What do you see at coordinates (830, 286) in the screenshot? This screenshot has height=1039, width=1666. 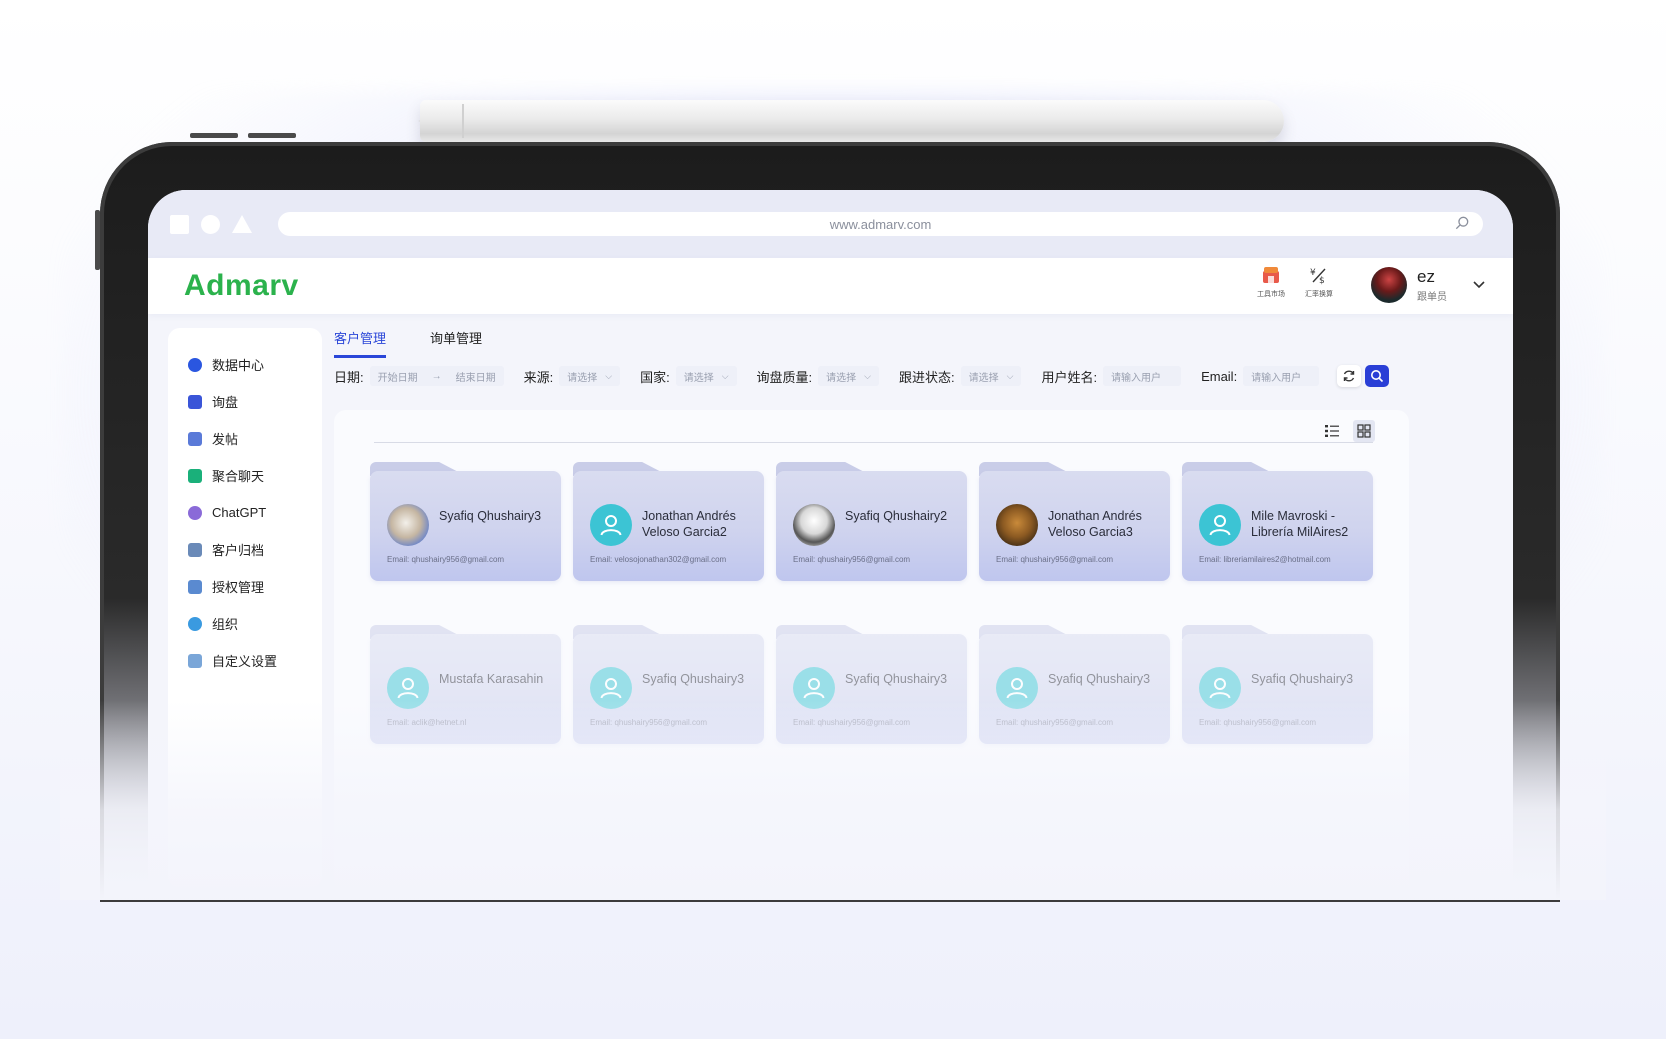 I see `app-header: Admarv 工具市场 ¥ $ 汇率换算 ez 跟单员` at bounding box center [830, 286].